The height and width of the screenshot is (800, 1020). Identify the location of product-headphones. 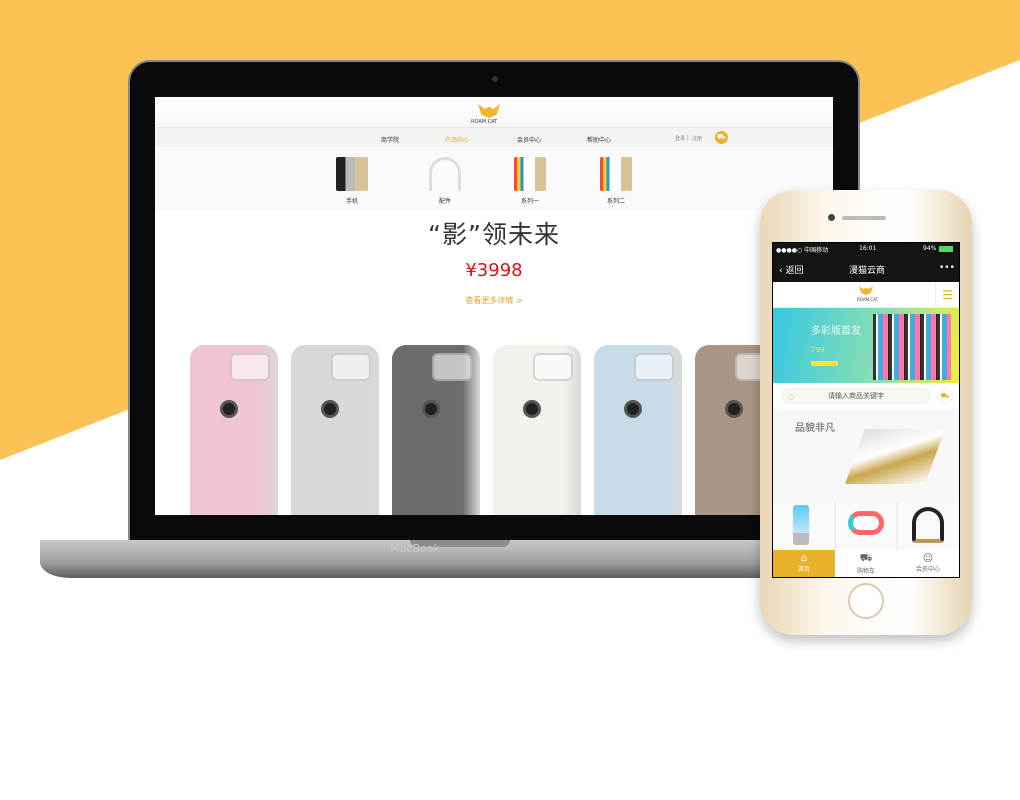
(928, 527).